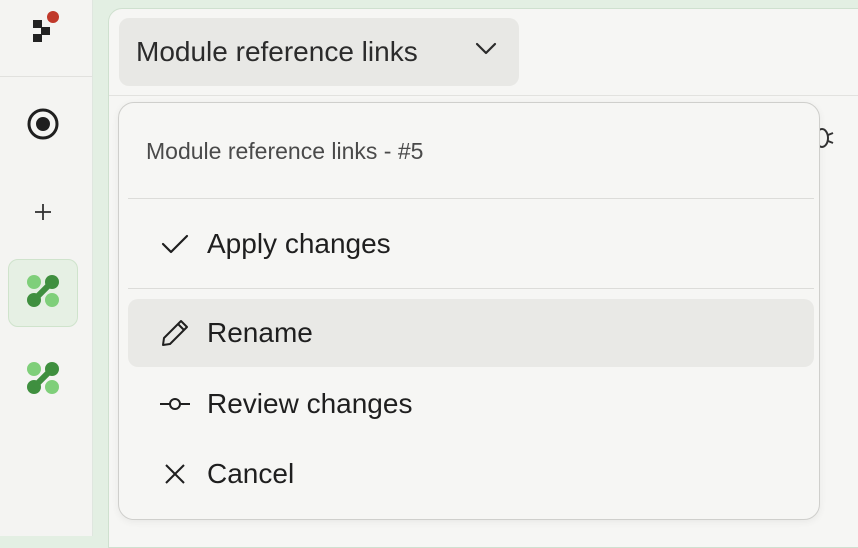  What do you see at coordinates (486, 51) in the screenshot?
I see `chevron-down-icon` at bounding box center [486, 51].